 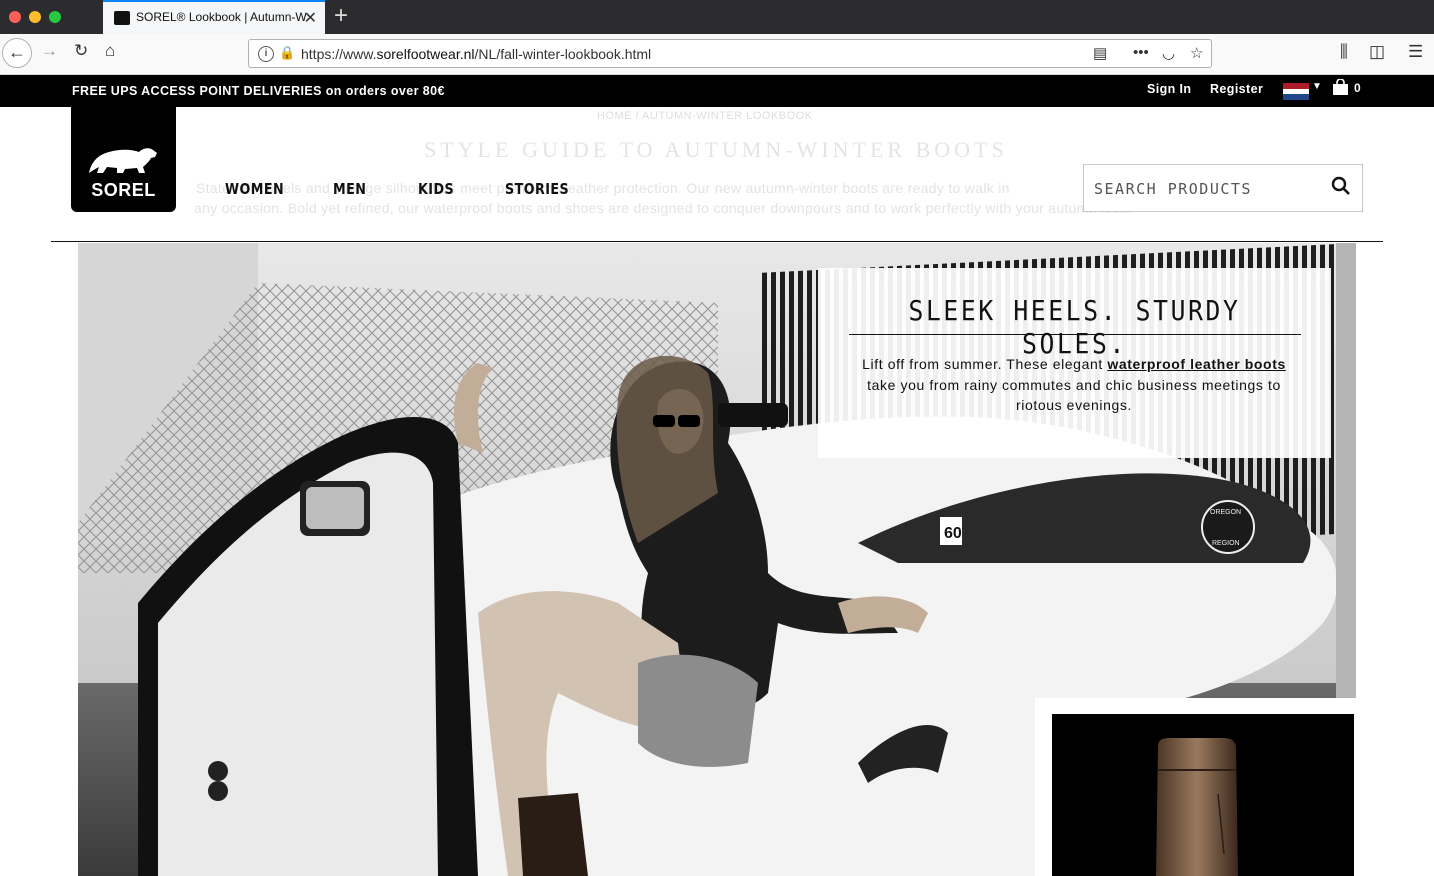 What do you see at coordinates (1141, 52) in the screenshot?
I see `page-actions-icon: •••` at bounding box center [1141, 52].